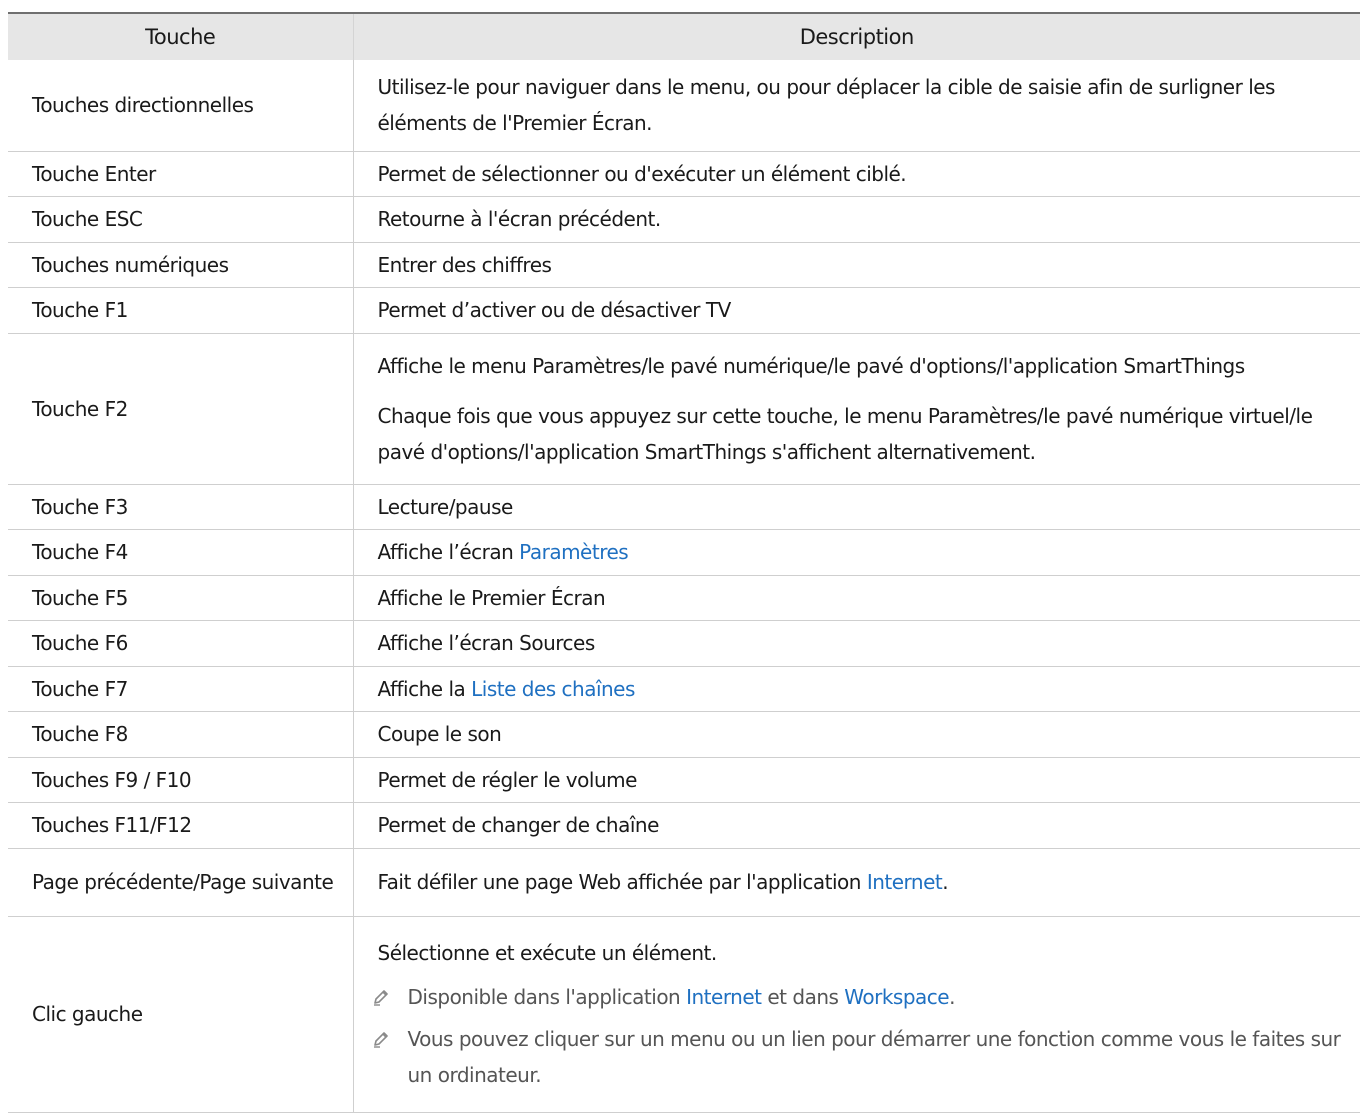 The width and height of the screenshot is (1360, 1120). I want to click on channel-list-link: Liste des chaînes, so click(553, 689).